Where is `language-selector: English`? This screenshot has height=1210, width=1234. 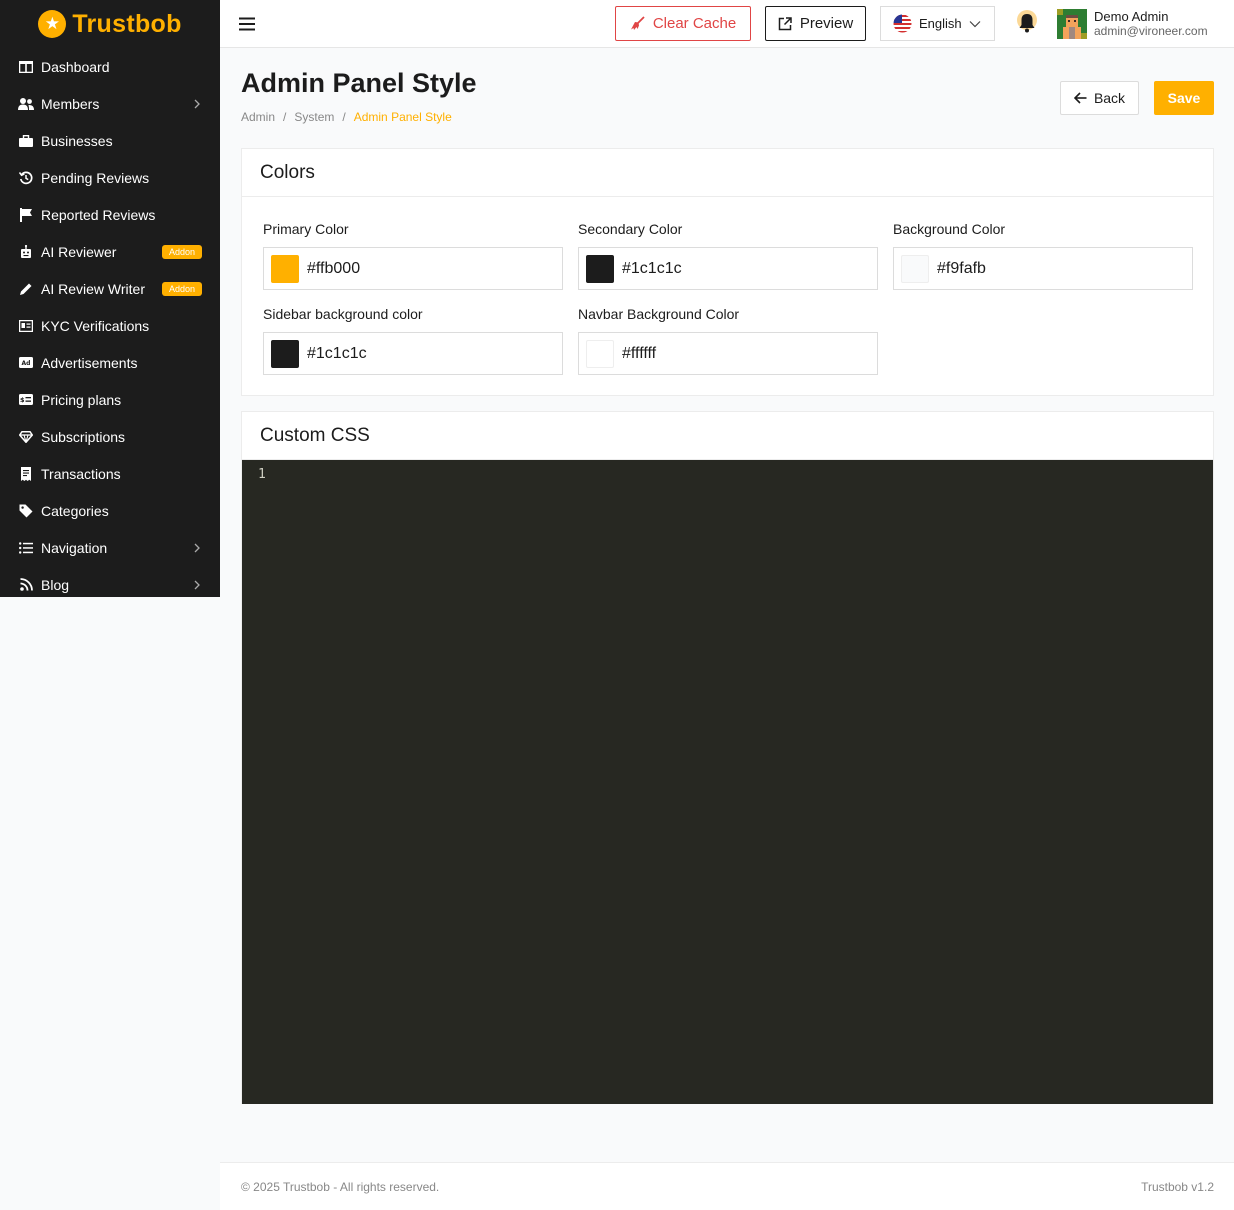
language-selector: English is located at coordinates (937, 23).